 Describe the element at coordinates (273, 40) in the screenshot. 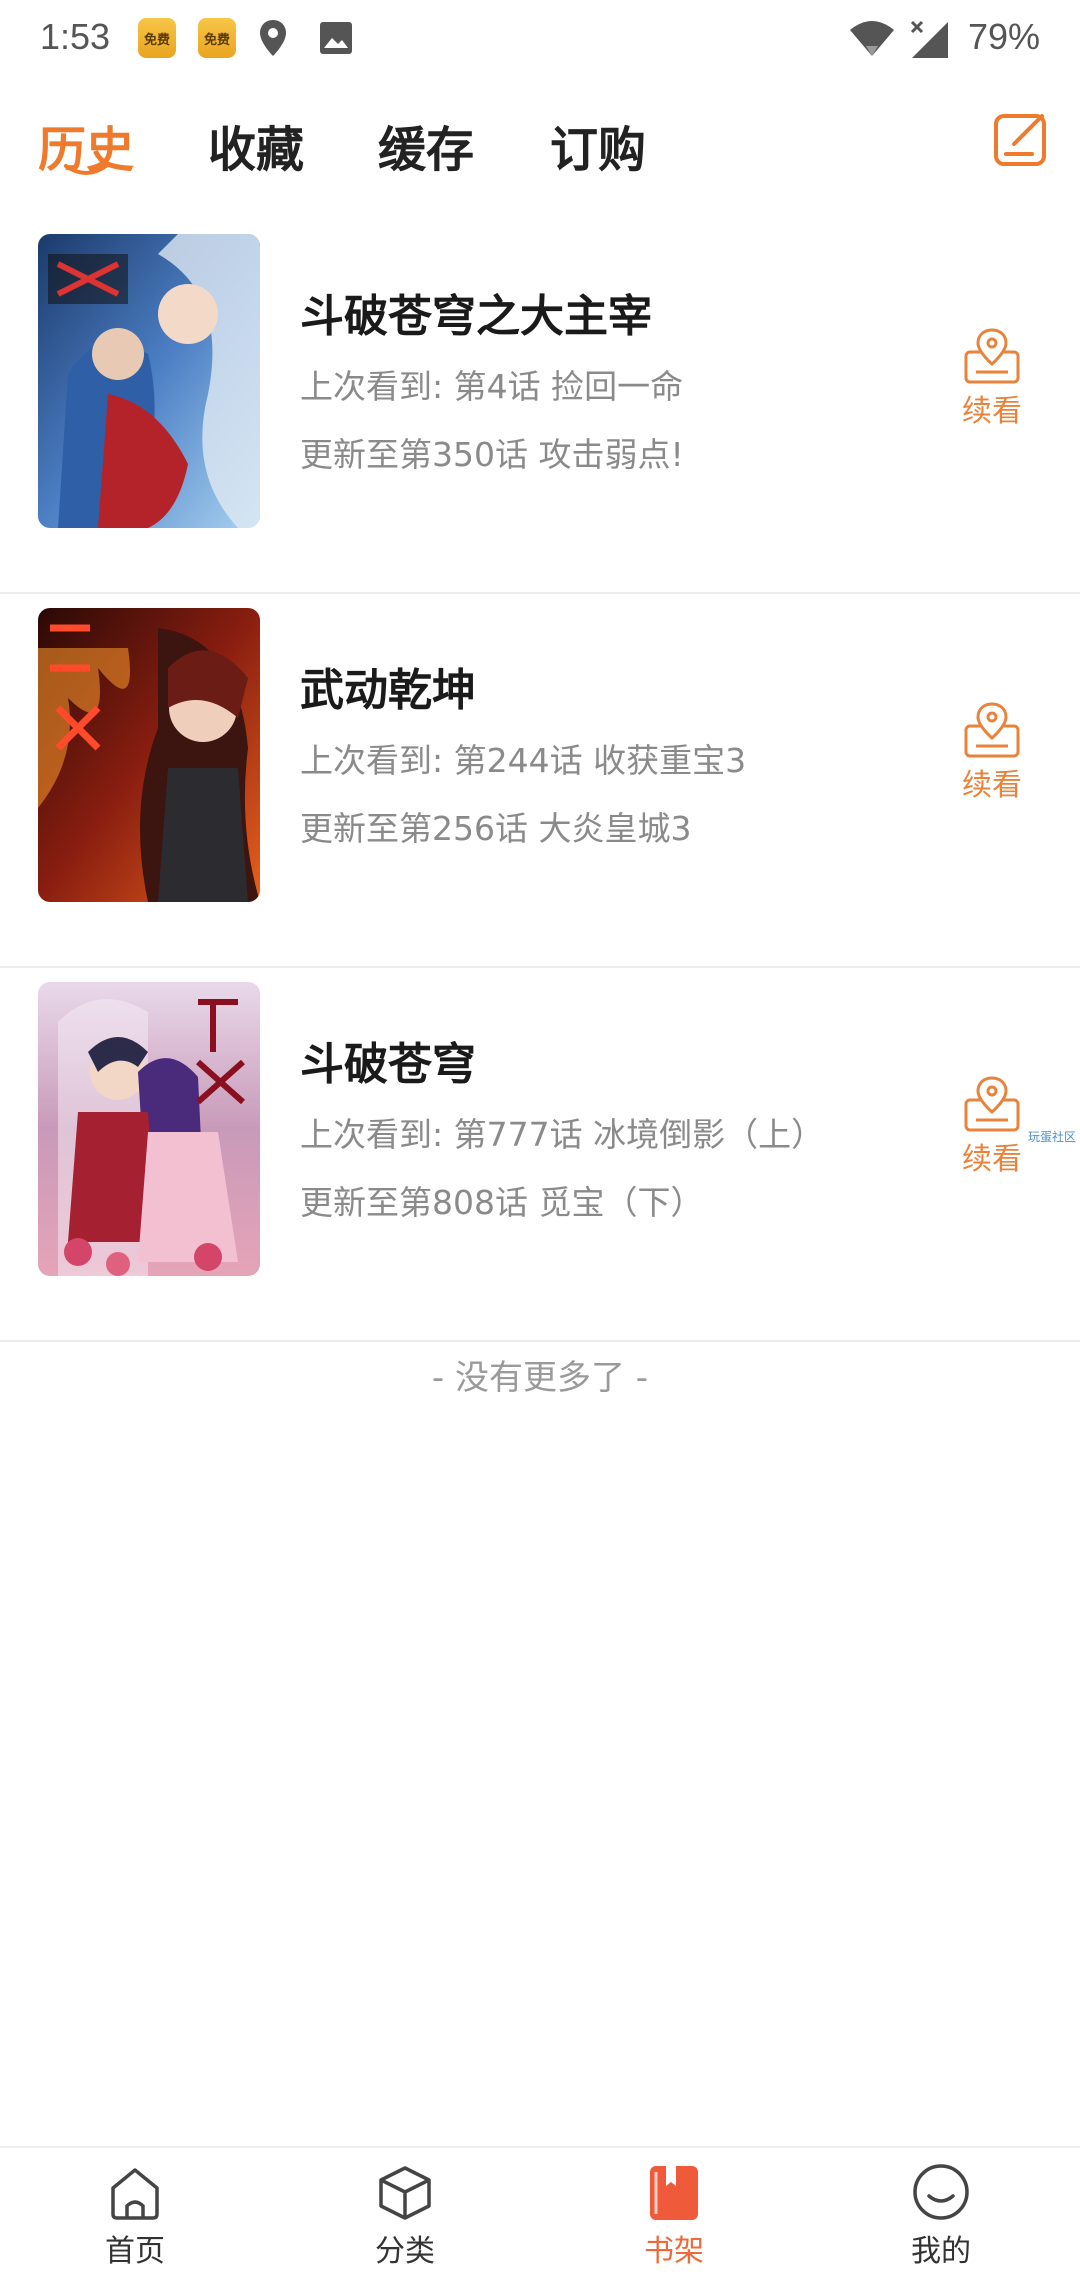

I see `location-icon` at that location.